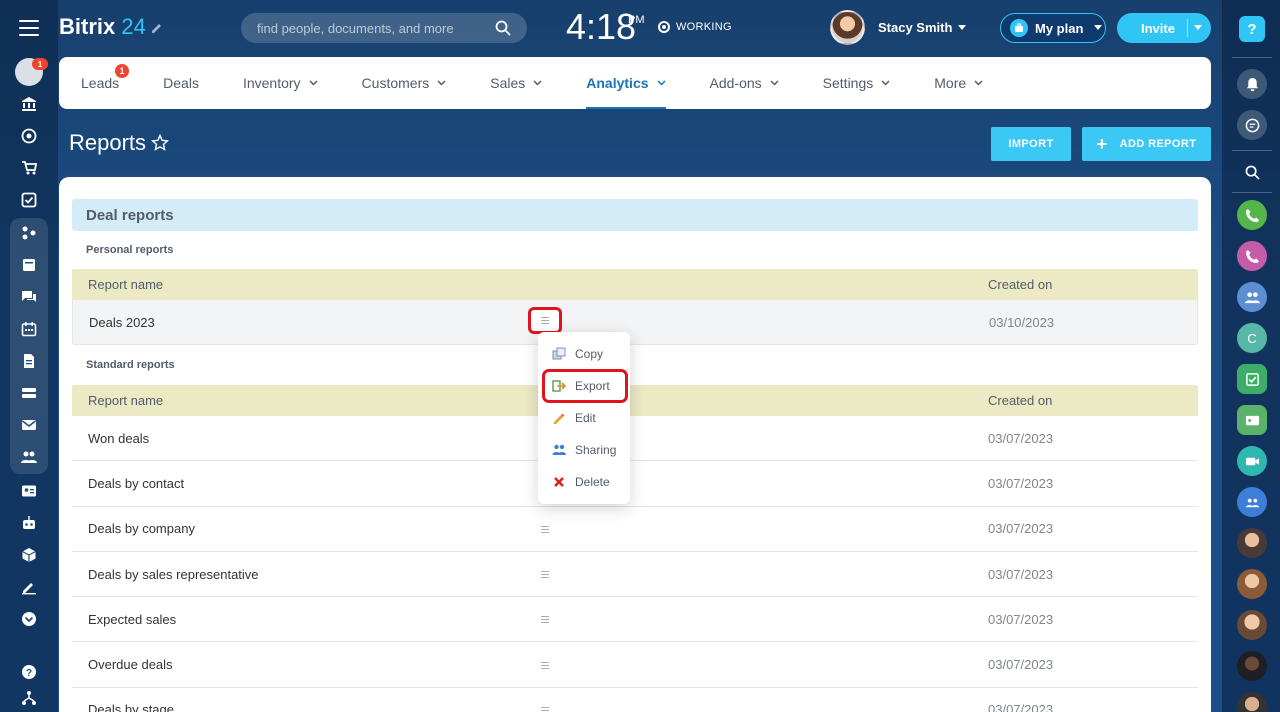  I want to click on tab-inventory: Inventory, so click(280, 83).